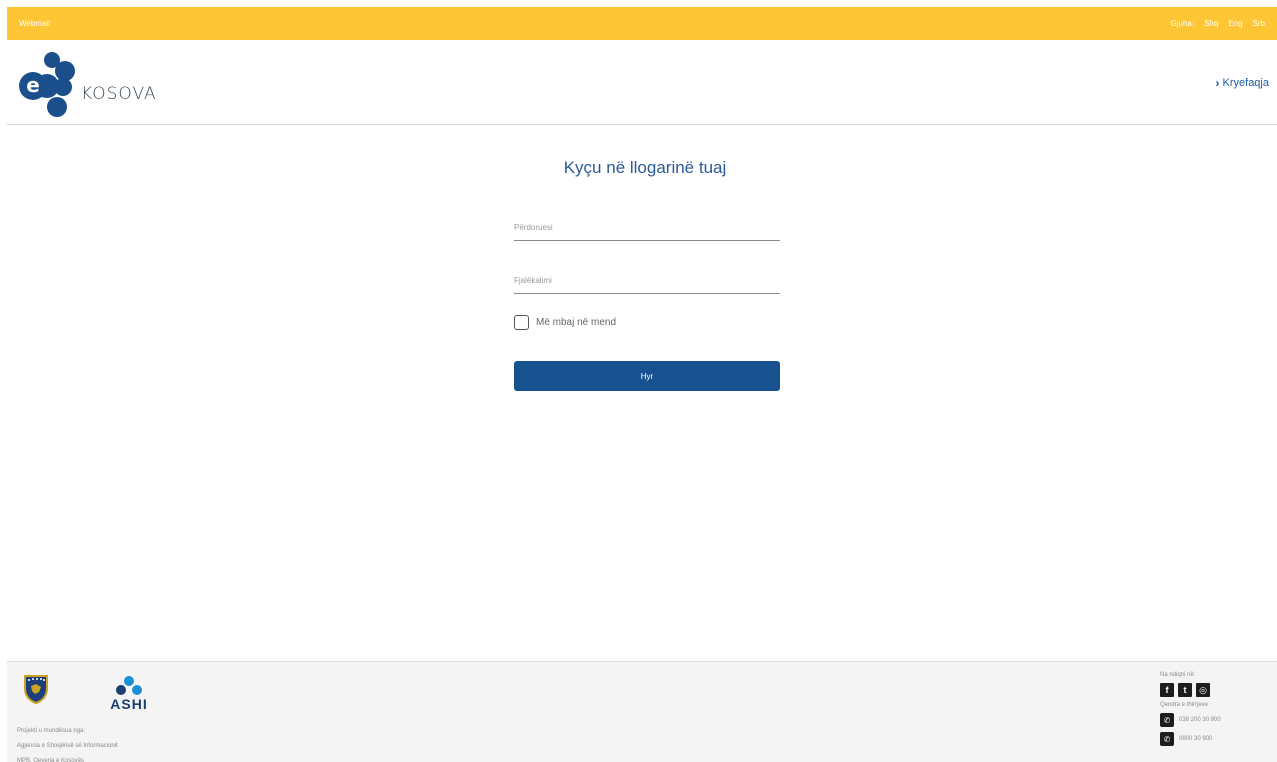 The width and height of the screenshot is (1277, 762). I want to click on remember-me-checkbox, so click(521, 322).